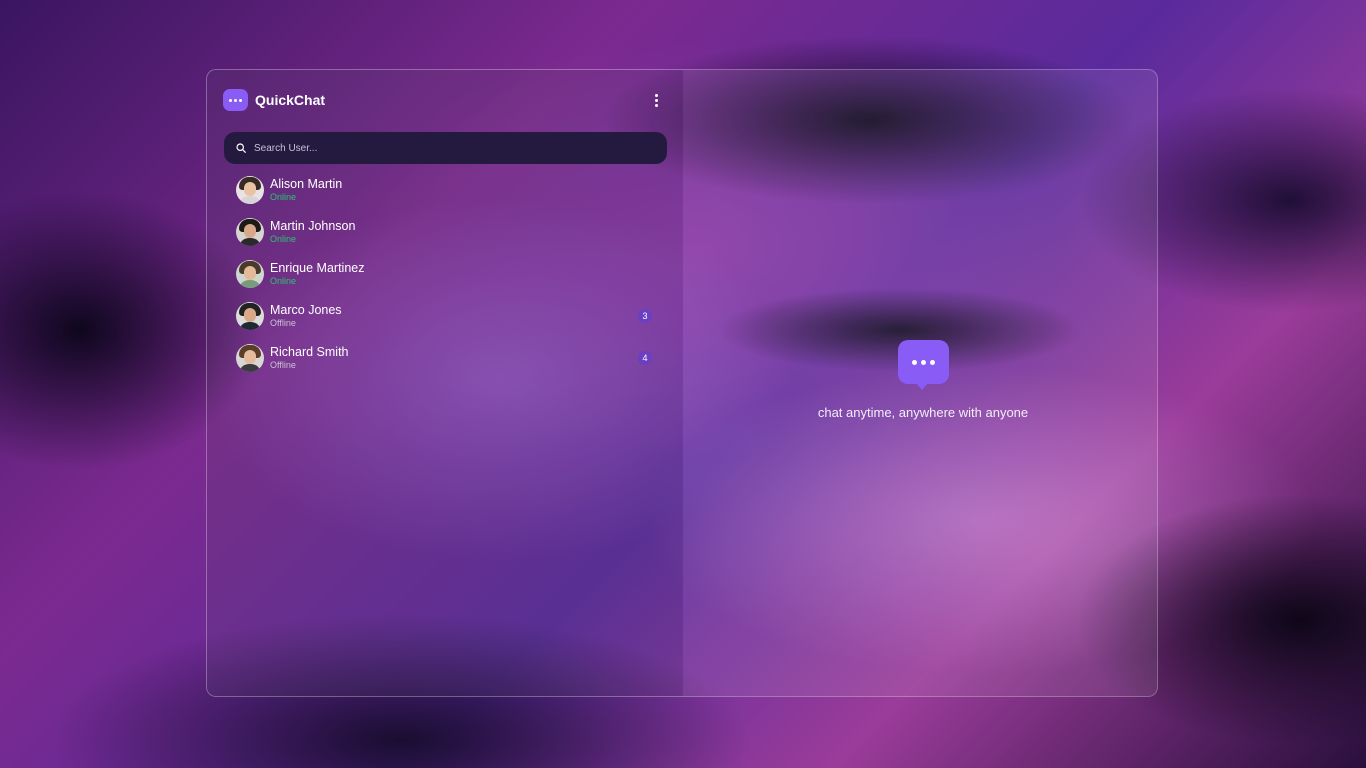 This screenshot has height=768, width=1366. What do you see at coordinates (451, 190) in the screenshot?
I see `user-item-alison-martin: Alison Martin Online` at bounding box center [451, 190].